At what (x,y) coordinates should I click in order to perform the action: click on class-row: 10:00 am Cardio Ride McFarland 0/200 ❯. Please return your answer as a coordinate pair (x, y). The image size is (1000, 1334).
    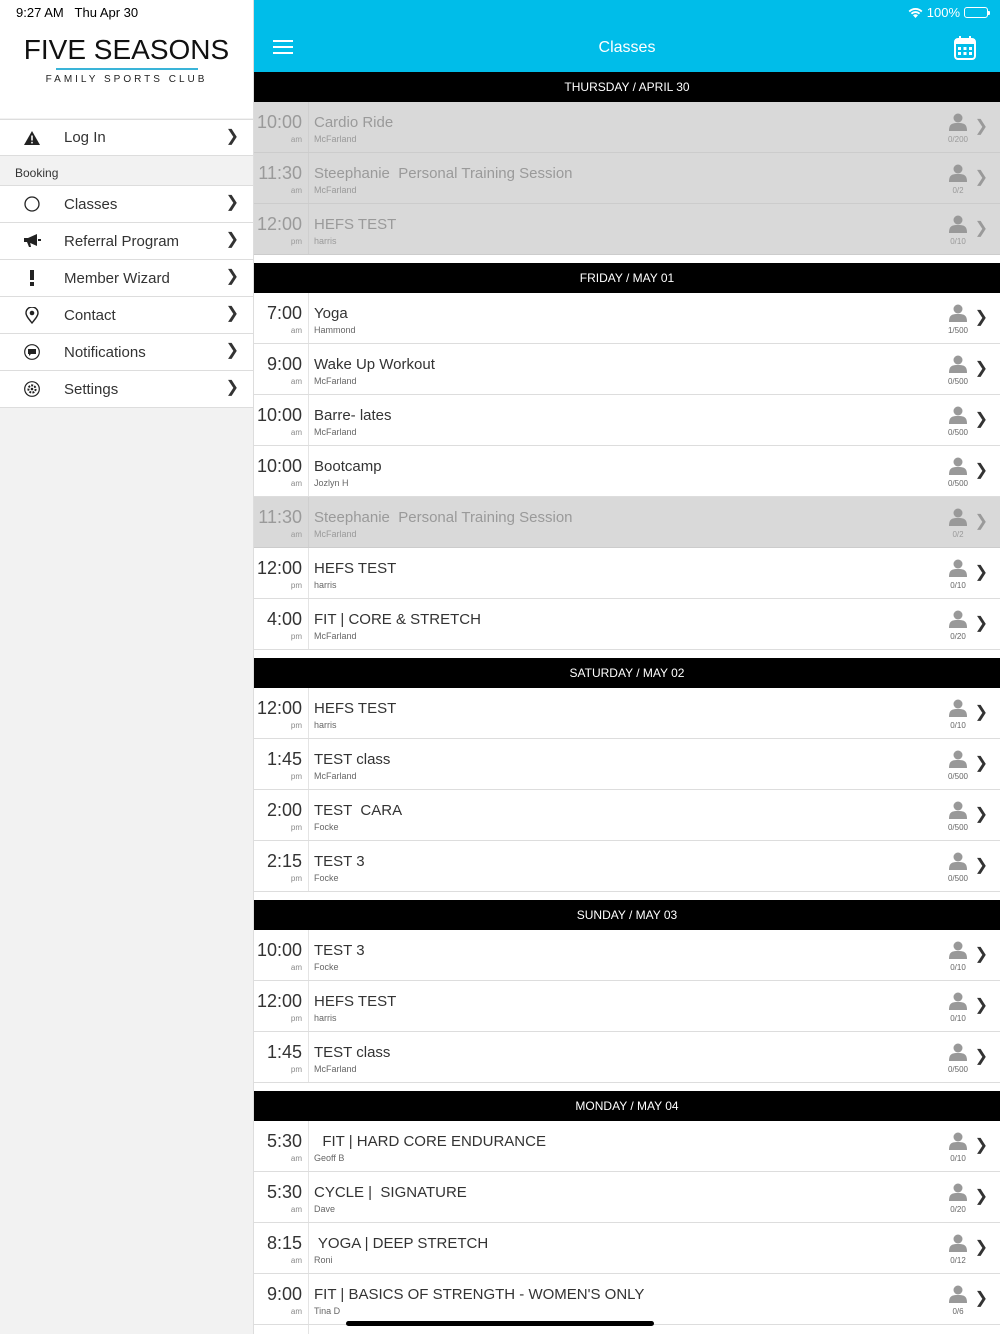
    Looking at the image, I should click on (627, 127).